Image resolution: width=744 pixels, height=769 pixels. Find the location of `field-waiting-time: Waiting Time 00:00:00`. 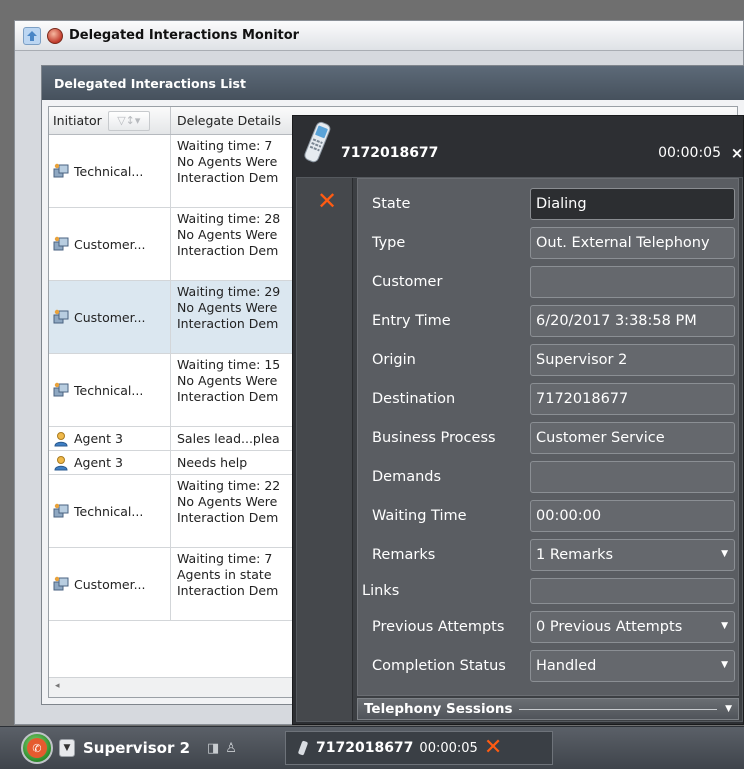

field-waiting-time: Waiting Time 00:00:00 is located at coordinates (549, 516).